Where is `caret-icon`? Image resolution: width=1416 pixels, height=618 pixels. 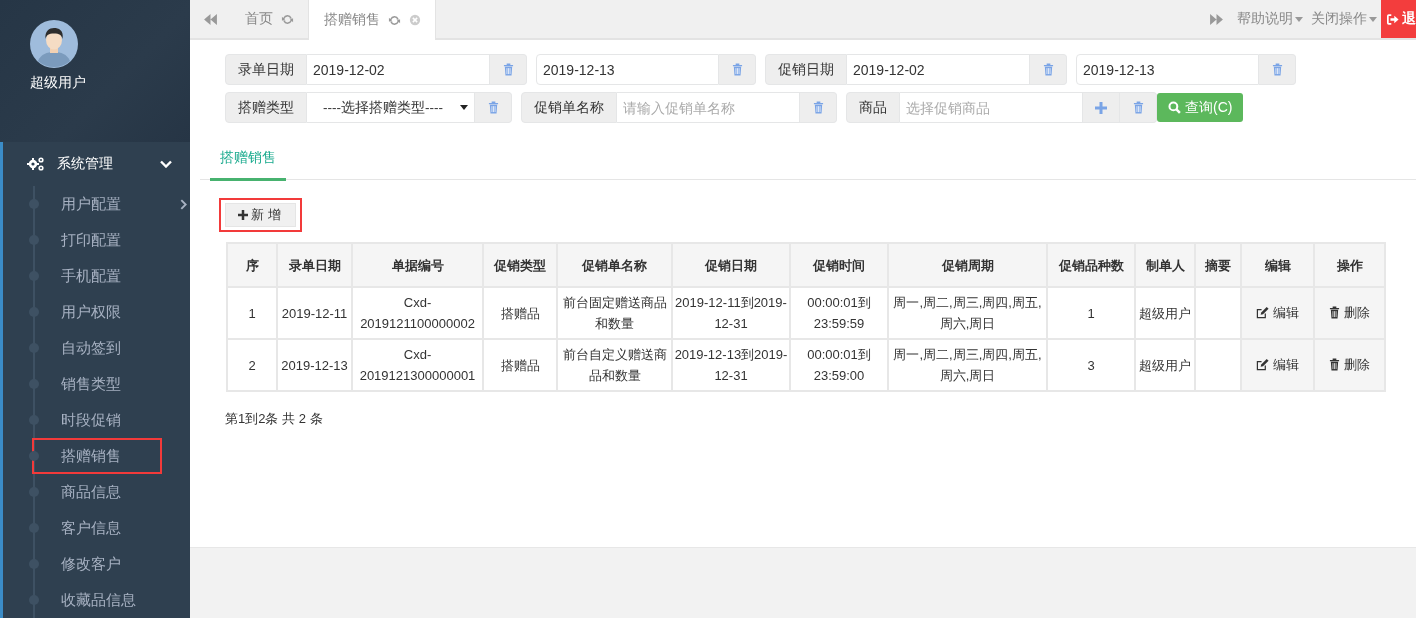
caret-icon is located at coordinates (1299, 19).